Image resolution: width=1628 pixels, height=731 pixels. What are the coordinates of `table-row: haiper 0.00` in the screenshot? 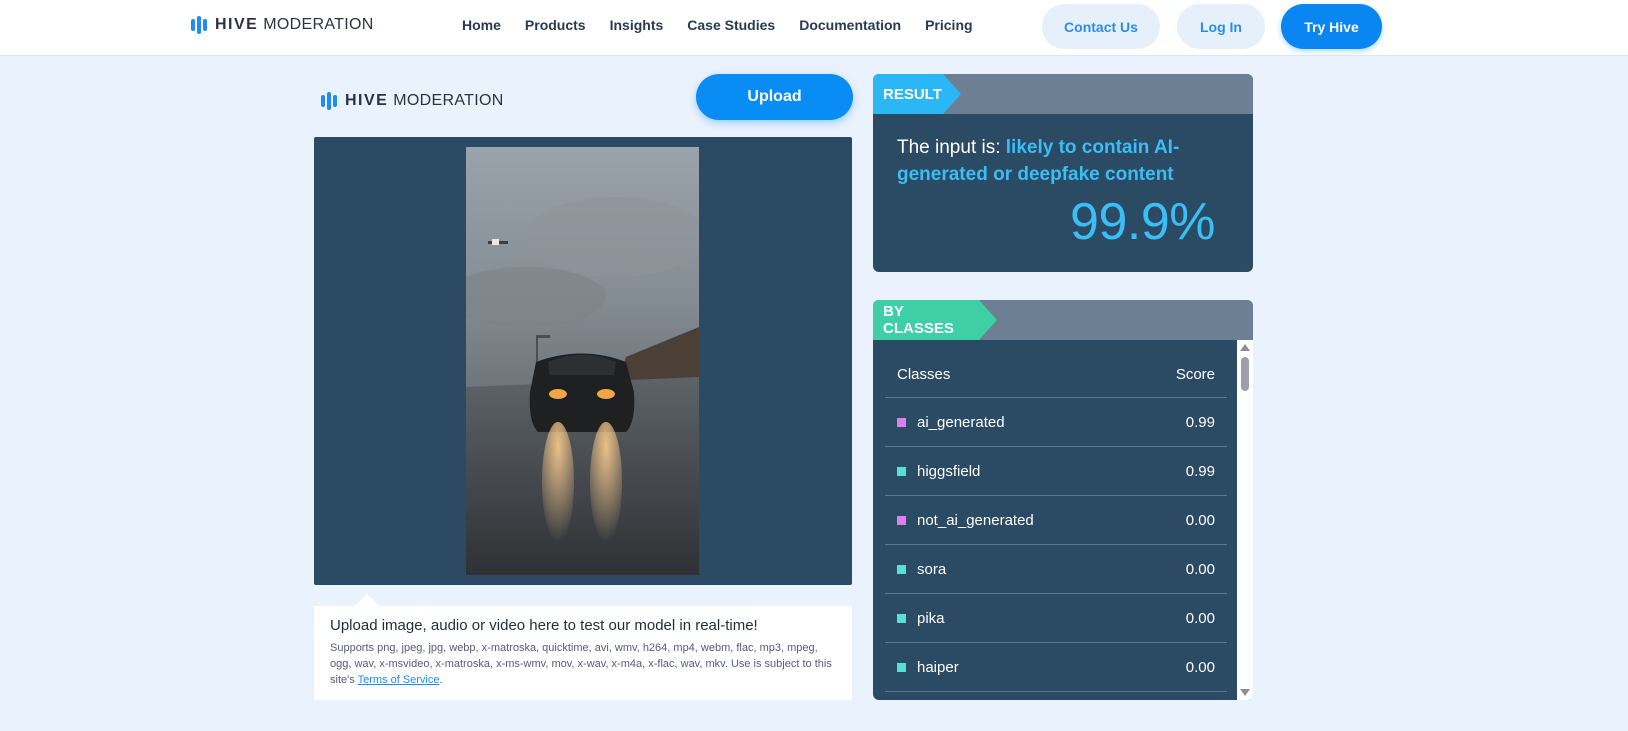 It's located at (1056, 667).